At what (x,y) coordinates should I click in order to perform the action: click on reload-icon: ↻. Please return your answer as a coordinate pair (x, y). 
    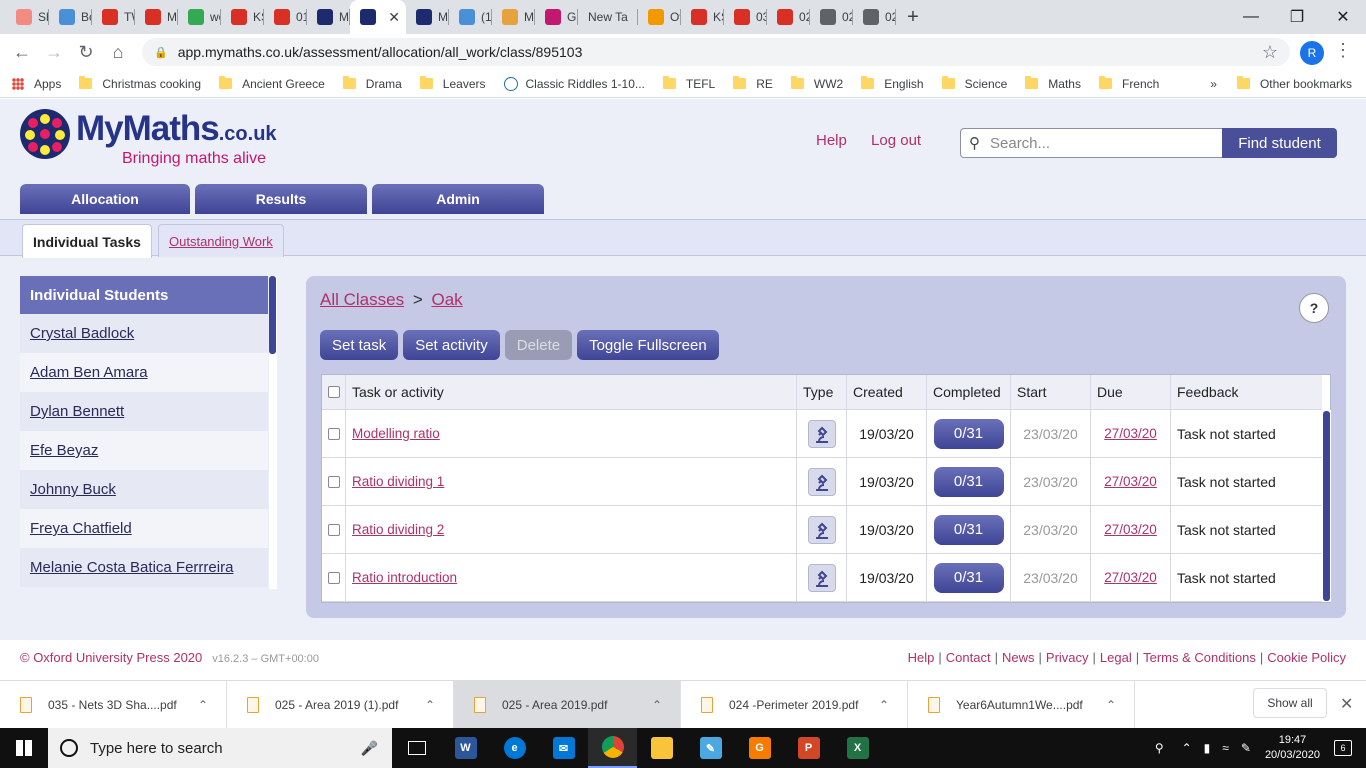
    Looking at the image, I should click on (86, 52).